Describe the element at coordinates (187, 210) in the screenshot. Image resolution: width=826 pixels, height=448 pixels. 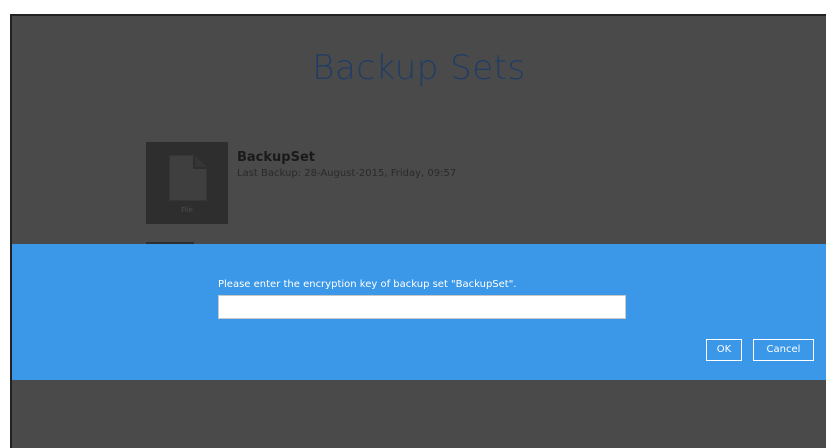
I see `tile-caption: File` at that location.